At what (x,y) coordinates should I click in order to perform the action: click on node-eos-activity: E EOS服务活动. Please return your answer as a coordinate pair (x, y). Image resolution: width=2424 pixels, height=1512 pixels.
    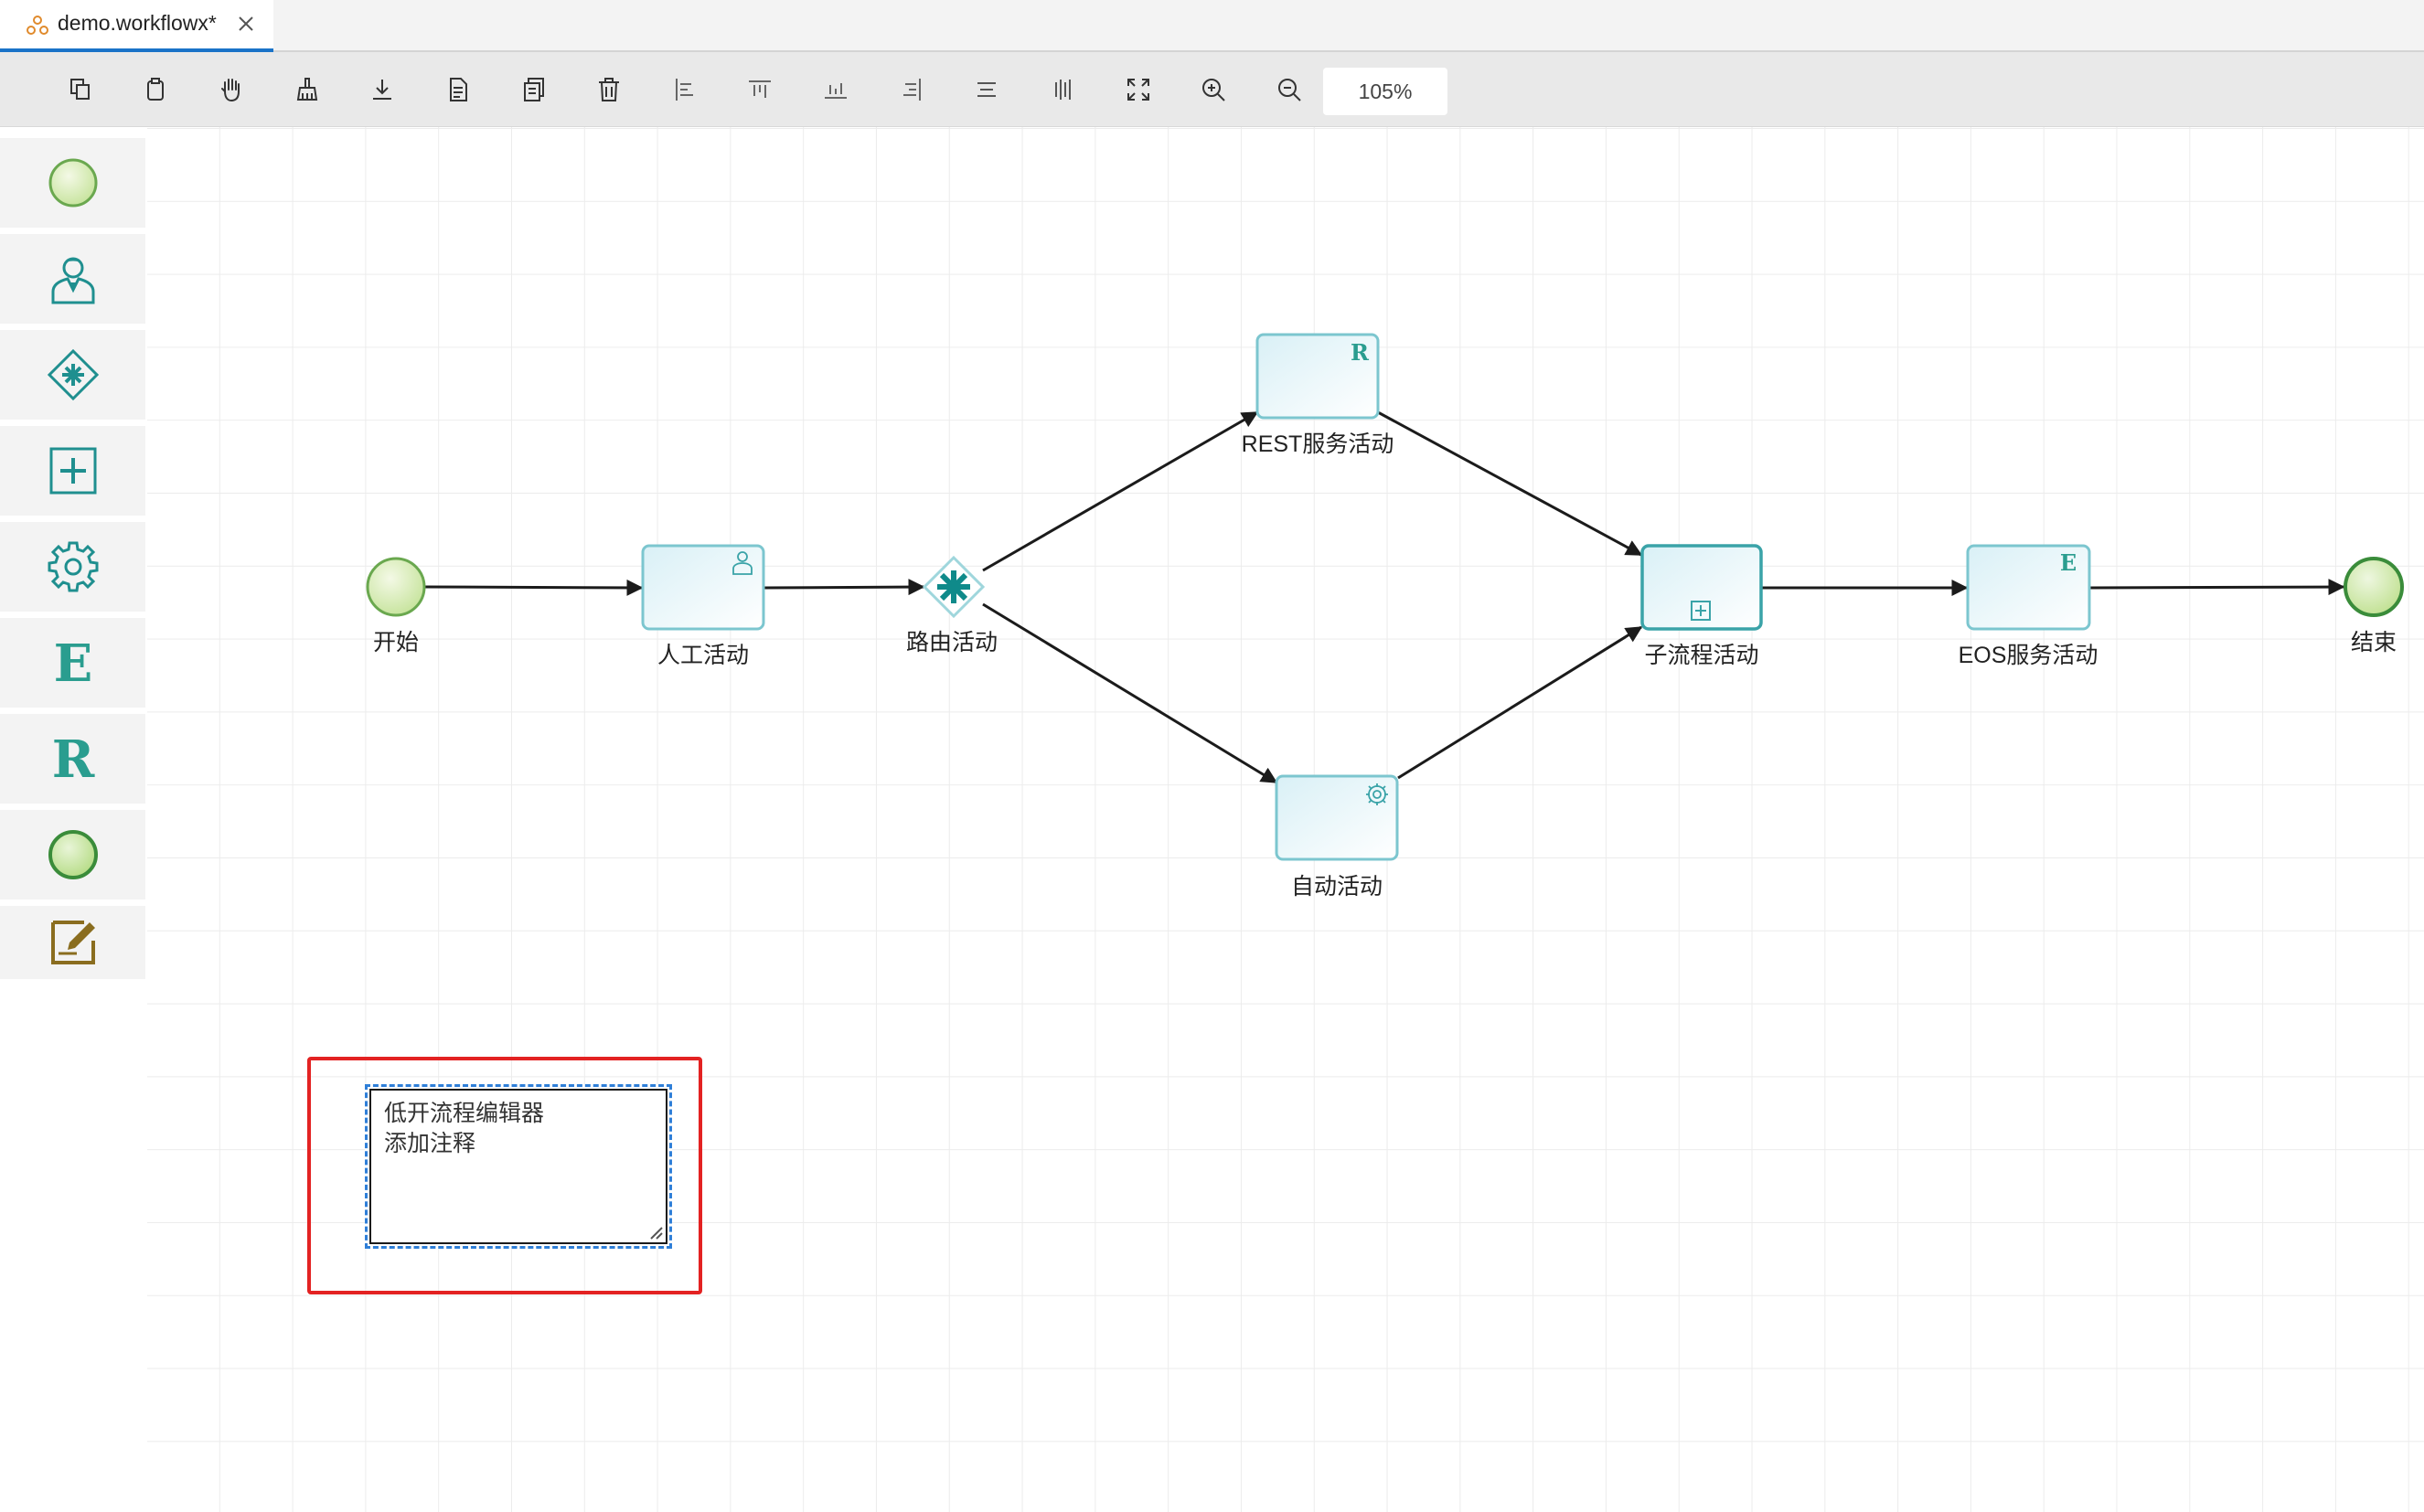
    Looking at the image, I should click on (2028, 606).